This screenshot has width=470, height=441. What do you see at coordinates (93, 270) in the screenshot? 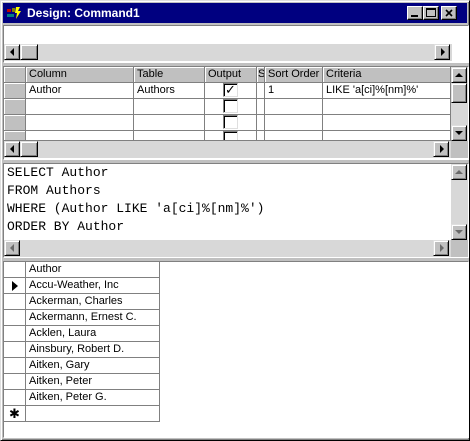
I see `results-header-author: Author` at bounding box center [93, 270].